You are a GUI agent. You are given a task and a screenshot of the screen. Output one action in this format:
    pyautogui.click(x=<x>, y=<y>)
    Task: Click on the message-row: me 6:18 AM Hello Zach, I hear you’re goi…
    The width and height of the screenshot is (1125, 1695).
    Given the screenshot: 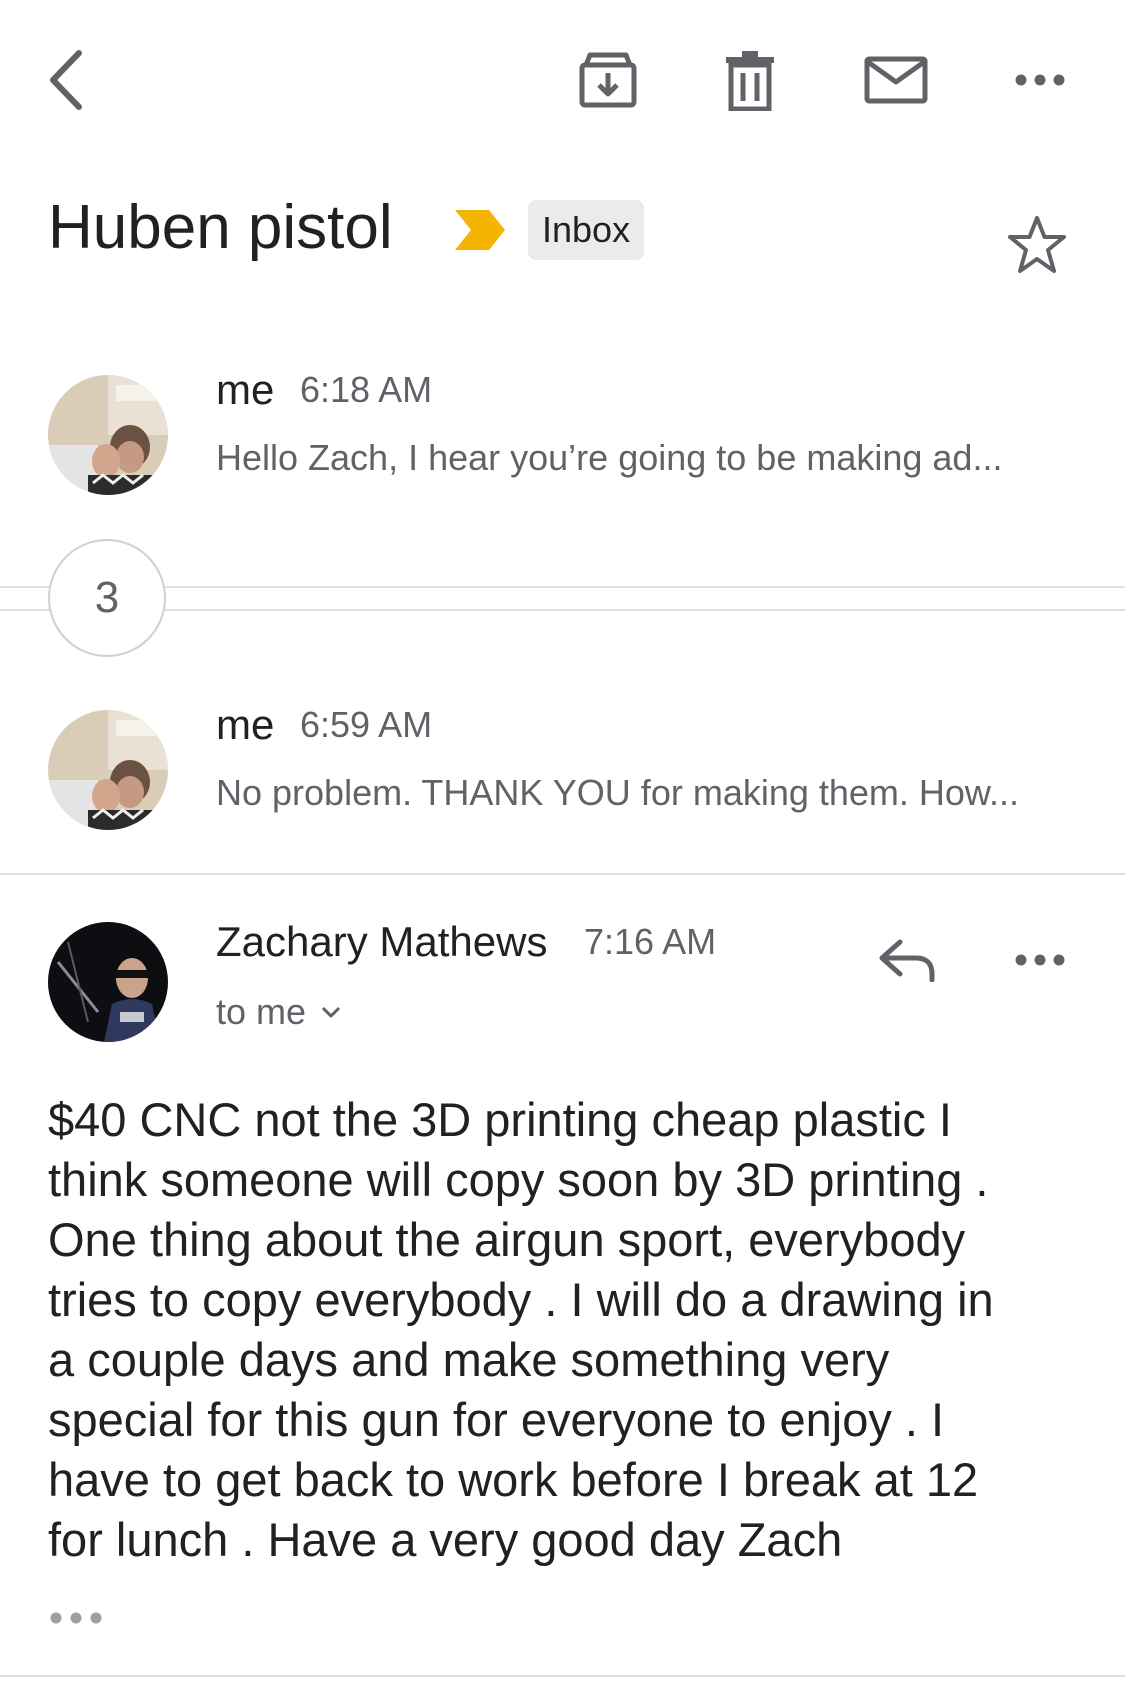 What is the action you would take?
    pyautogui.click(x=562, y=435)
    